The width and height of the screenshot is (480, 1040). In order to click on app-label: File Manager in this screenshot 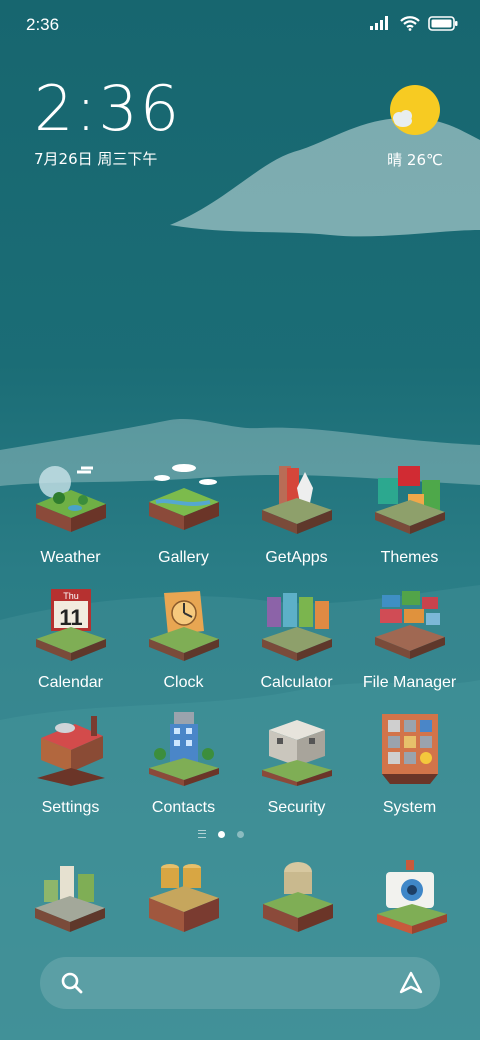, I will do `click(409, 682)`.